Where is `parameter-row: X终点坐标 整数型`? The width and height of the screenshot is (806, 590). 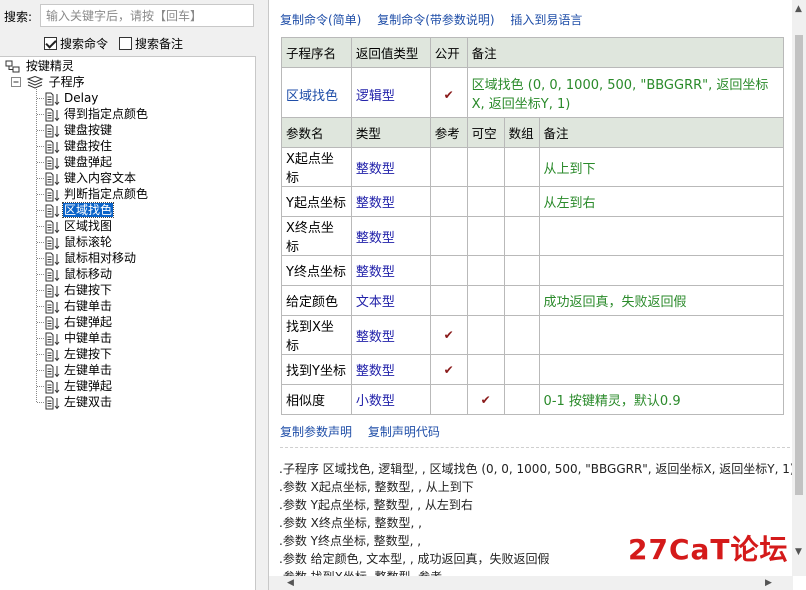 parameter-row: X终点坐标 整数型 is located at coordinates (533, 236).